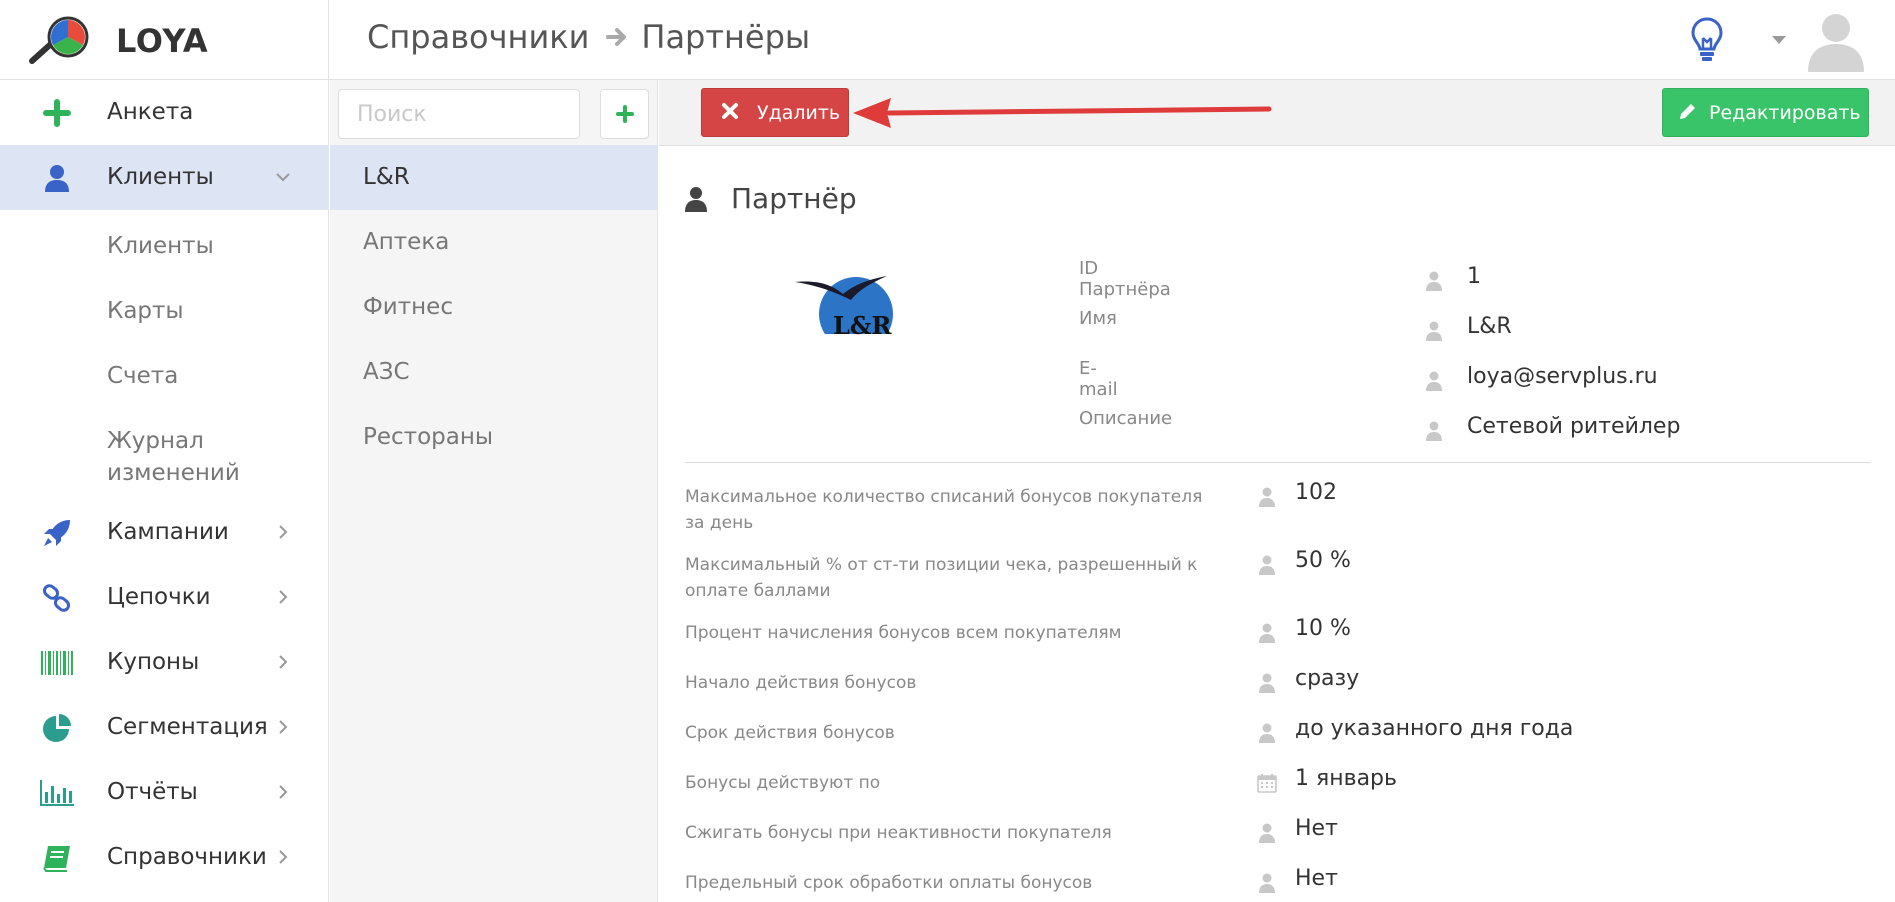  I want to click on sidebar-item-reports: Отчёты, so click(164, 792).